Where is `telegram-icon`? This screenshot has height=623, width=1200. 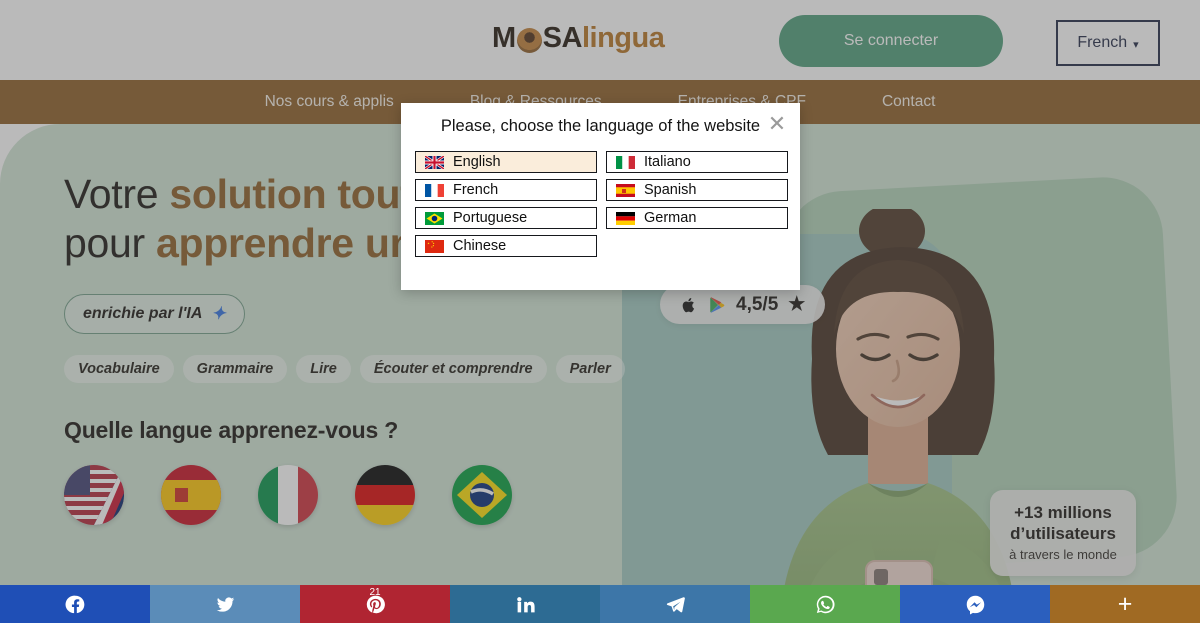
telegram-icon is located at coordinates (675, 604).